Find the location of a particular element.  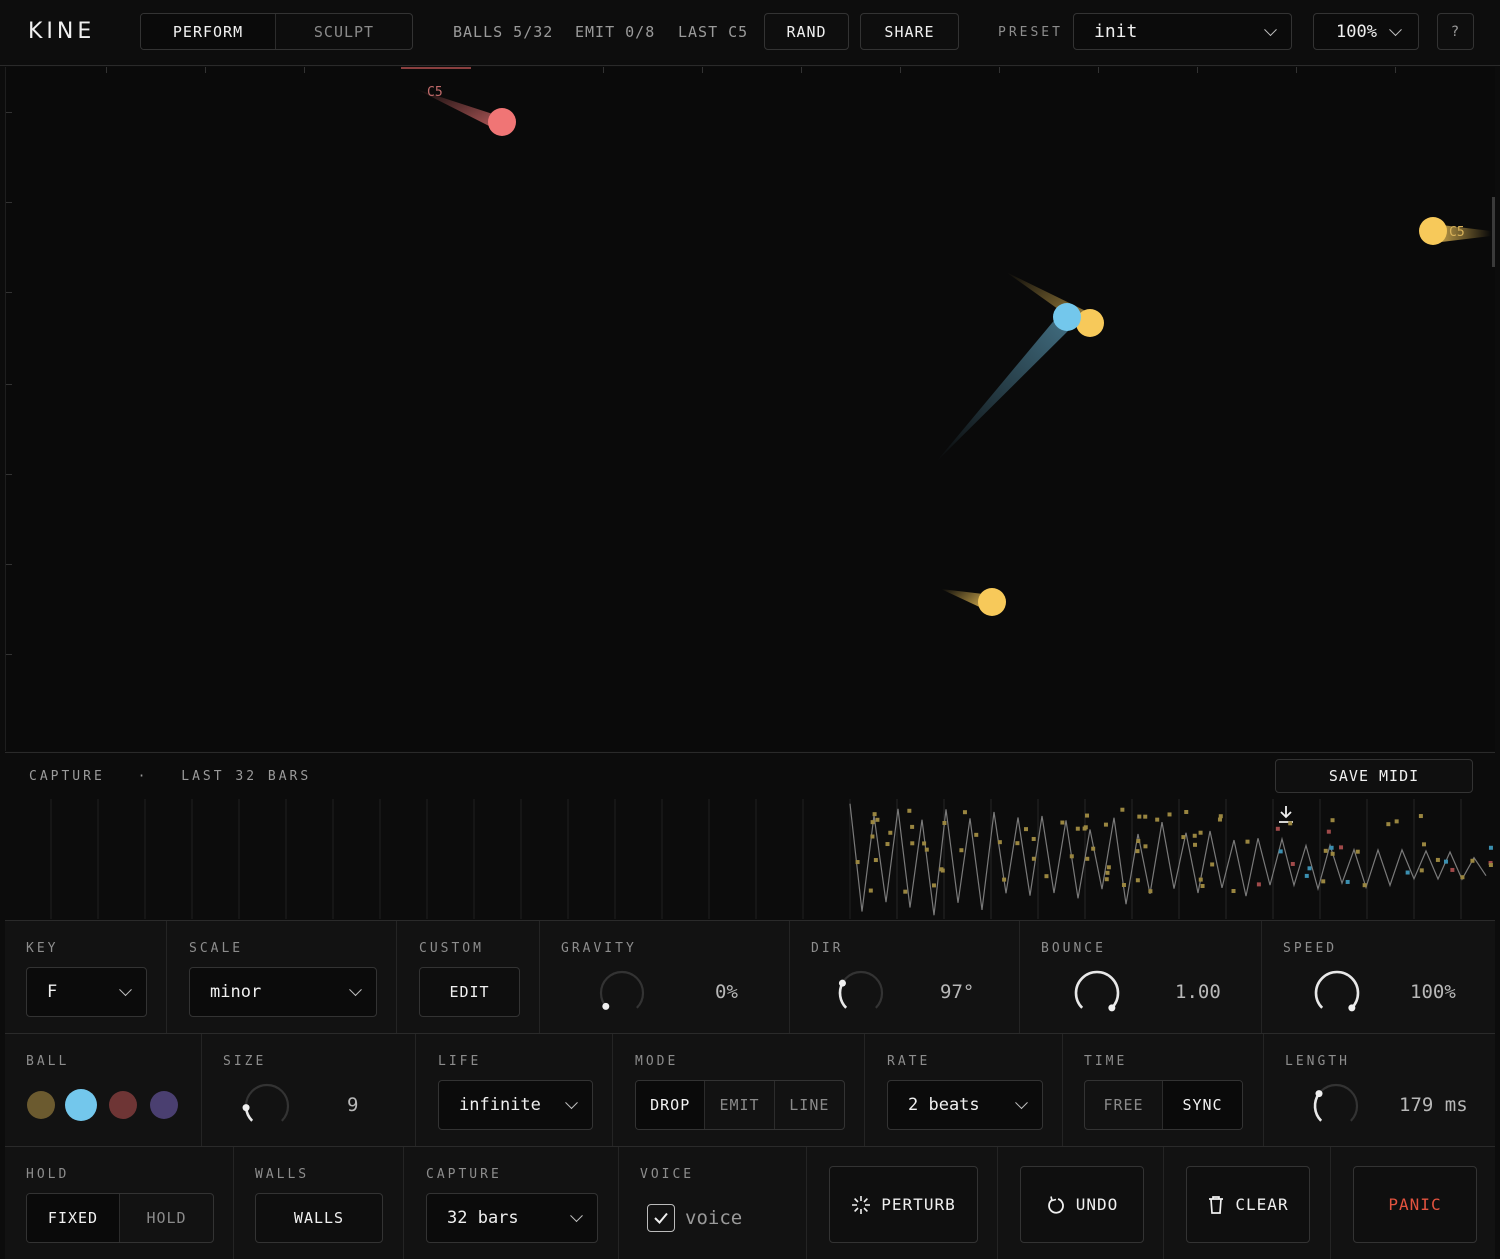

perturb-button: PERTURB is located at coordinates (903, 1204).